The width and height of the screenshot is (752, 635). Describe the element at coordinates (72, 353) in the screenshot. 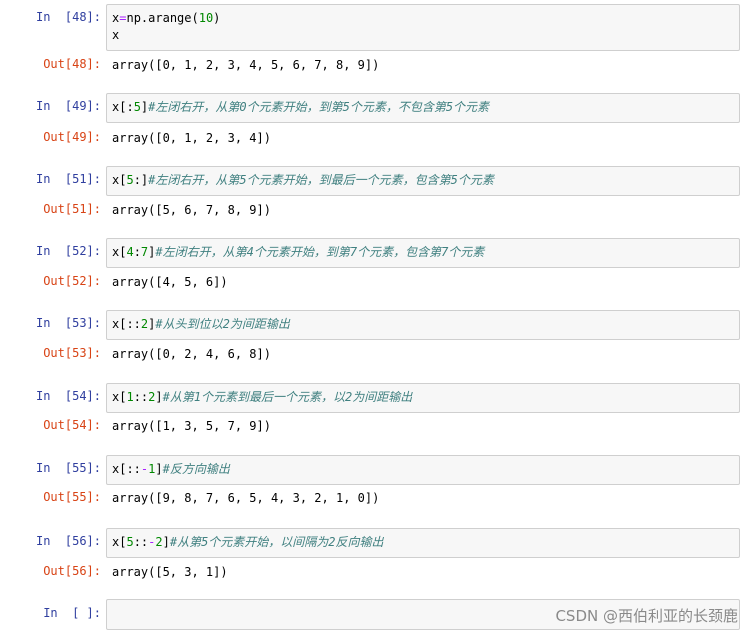

I see `out-prompt: Out[53]:` at that location.